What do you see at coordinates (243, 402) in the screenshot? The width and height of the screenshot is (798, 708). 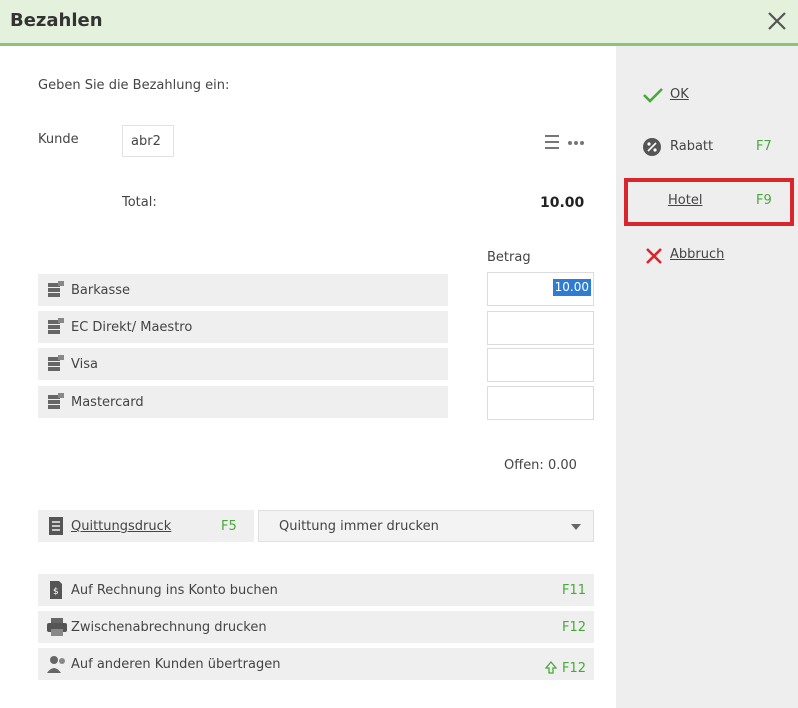 I see `payment-method-mastercard: Mastercard` at bounding box center [243, 402].